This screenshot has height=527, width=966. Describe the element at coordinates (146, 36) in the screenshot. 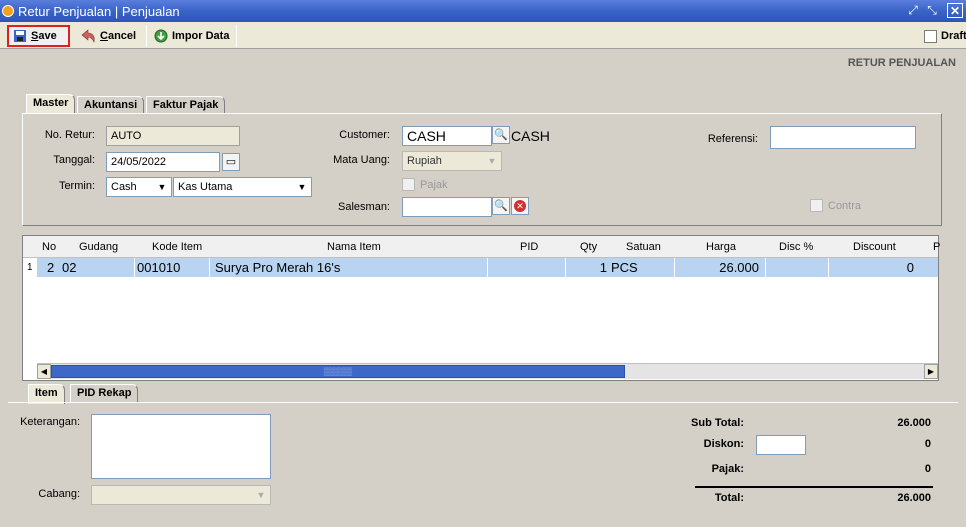

I see `toolbar-separator` at that location.